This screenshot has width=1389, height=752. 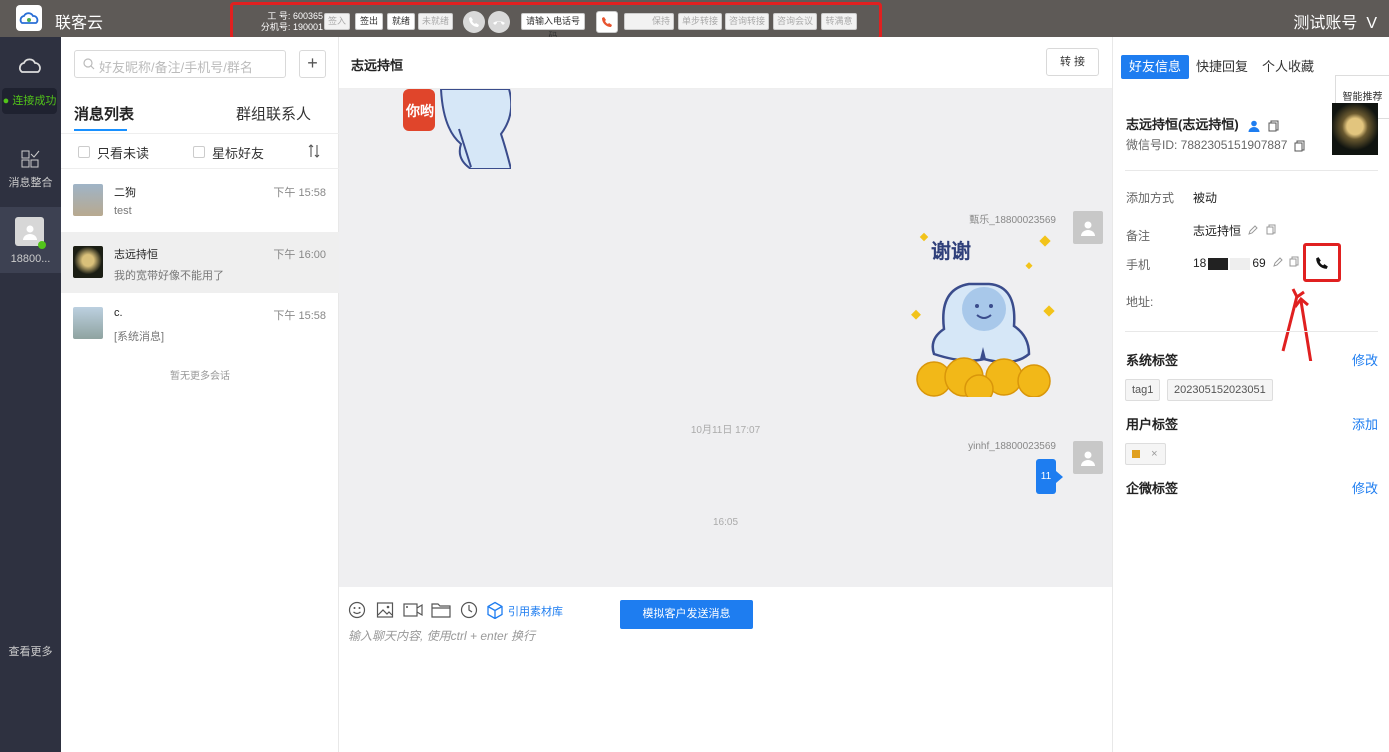 What do you see at coordinates (123, 211) in the screenshot?
I see `conversation-preview: test` at bounding box center [123, 211].